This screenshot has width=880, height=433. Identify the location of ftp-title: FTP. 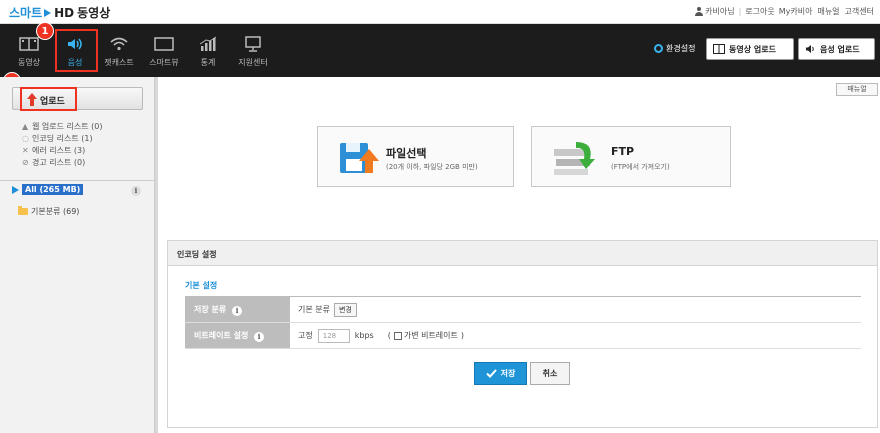
(623, 151).